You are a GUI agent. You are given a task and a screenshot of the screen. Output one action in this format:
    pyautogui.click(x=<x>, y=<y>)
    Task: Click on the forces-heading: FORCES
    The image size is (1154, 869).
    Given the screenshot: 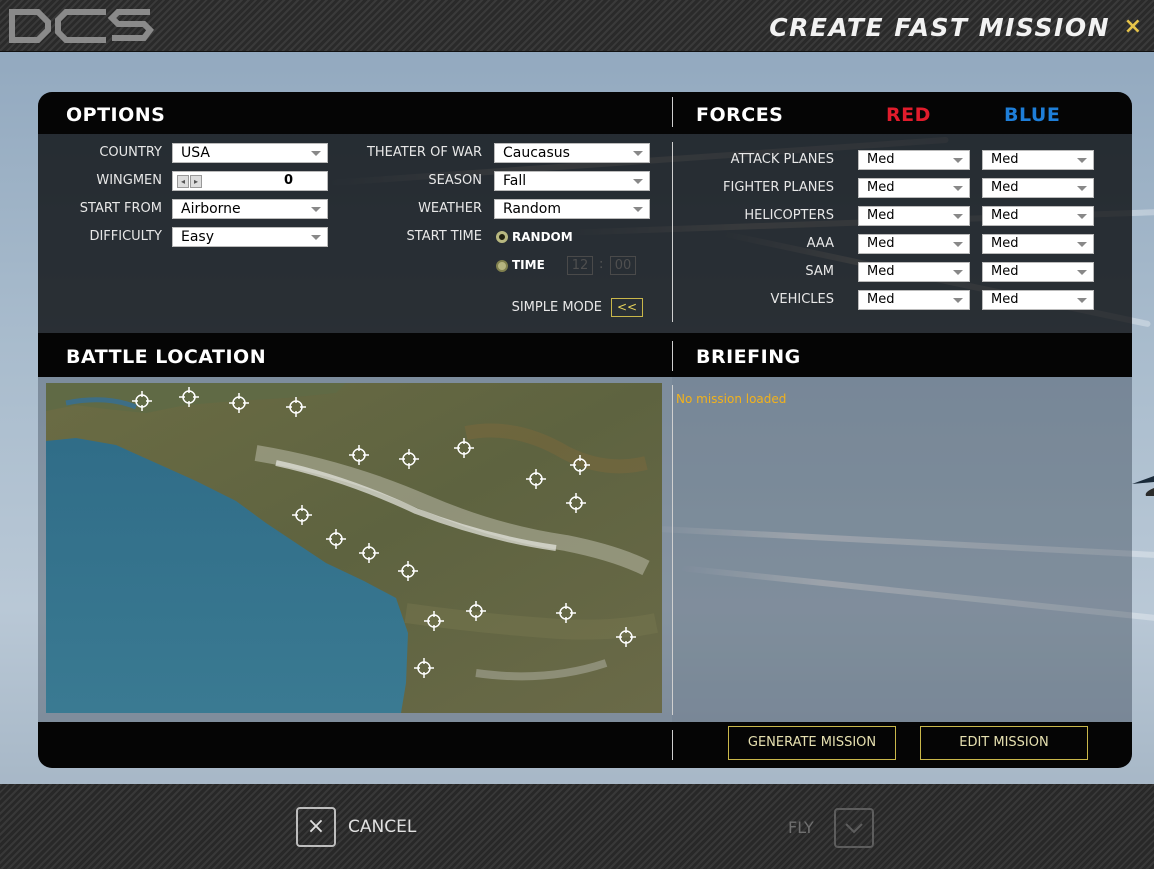 What is the action you would take?
    pyautogui.click(x=740, y=115)
    